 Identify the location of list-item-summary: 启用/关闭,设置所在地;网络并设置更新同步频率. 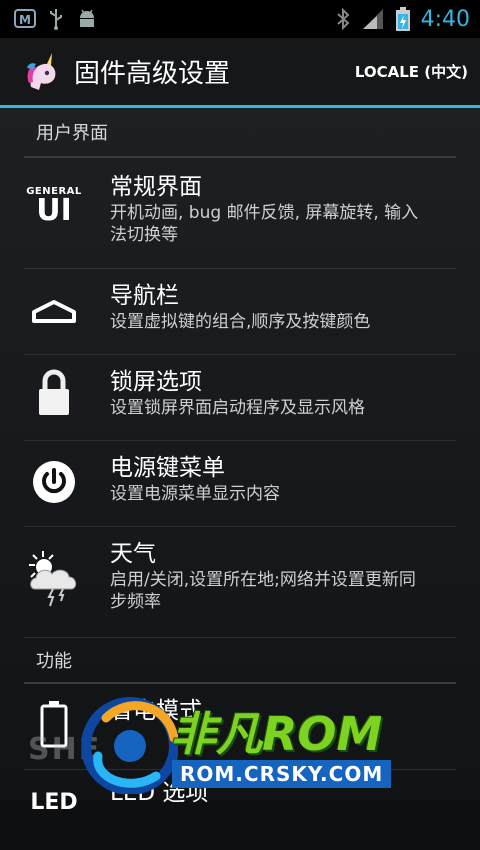
(263, 591).